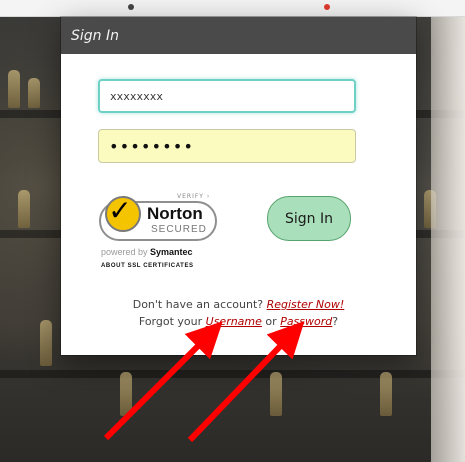 The height and width of the screenshot is (462, 465). Describe the element at coordinates (271, 321) in the screenshot. I see `or-text: or` at that location.